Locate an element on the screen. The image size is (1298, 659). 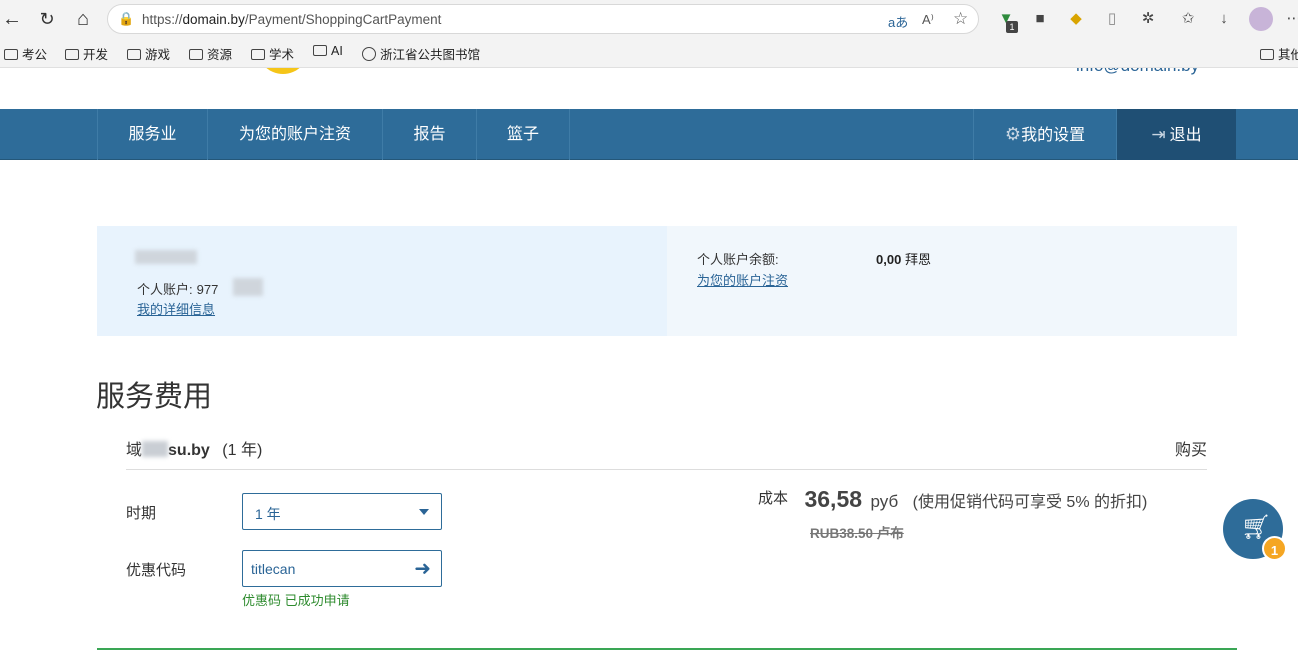
download-icon: ↓ is located at coordinates (1224, 19).